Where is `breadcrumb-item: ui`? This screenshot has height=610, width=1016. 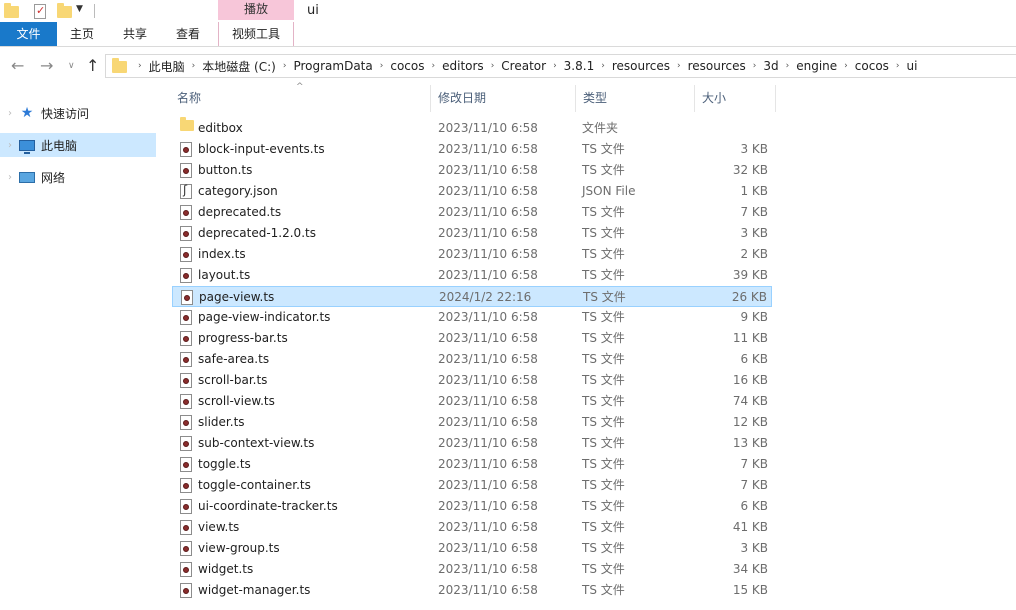 breadcrumb-item: ui is located at coordinates (912, 66).